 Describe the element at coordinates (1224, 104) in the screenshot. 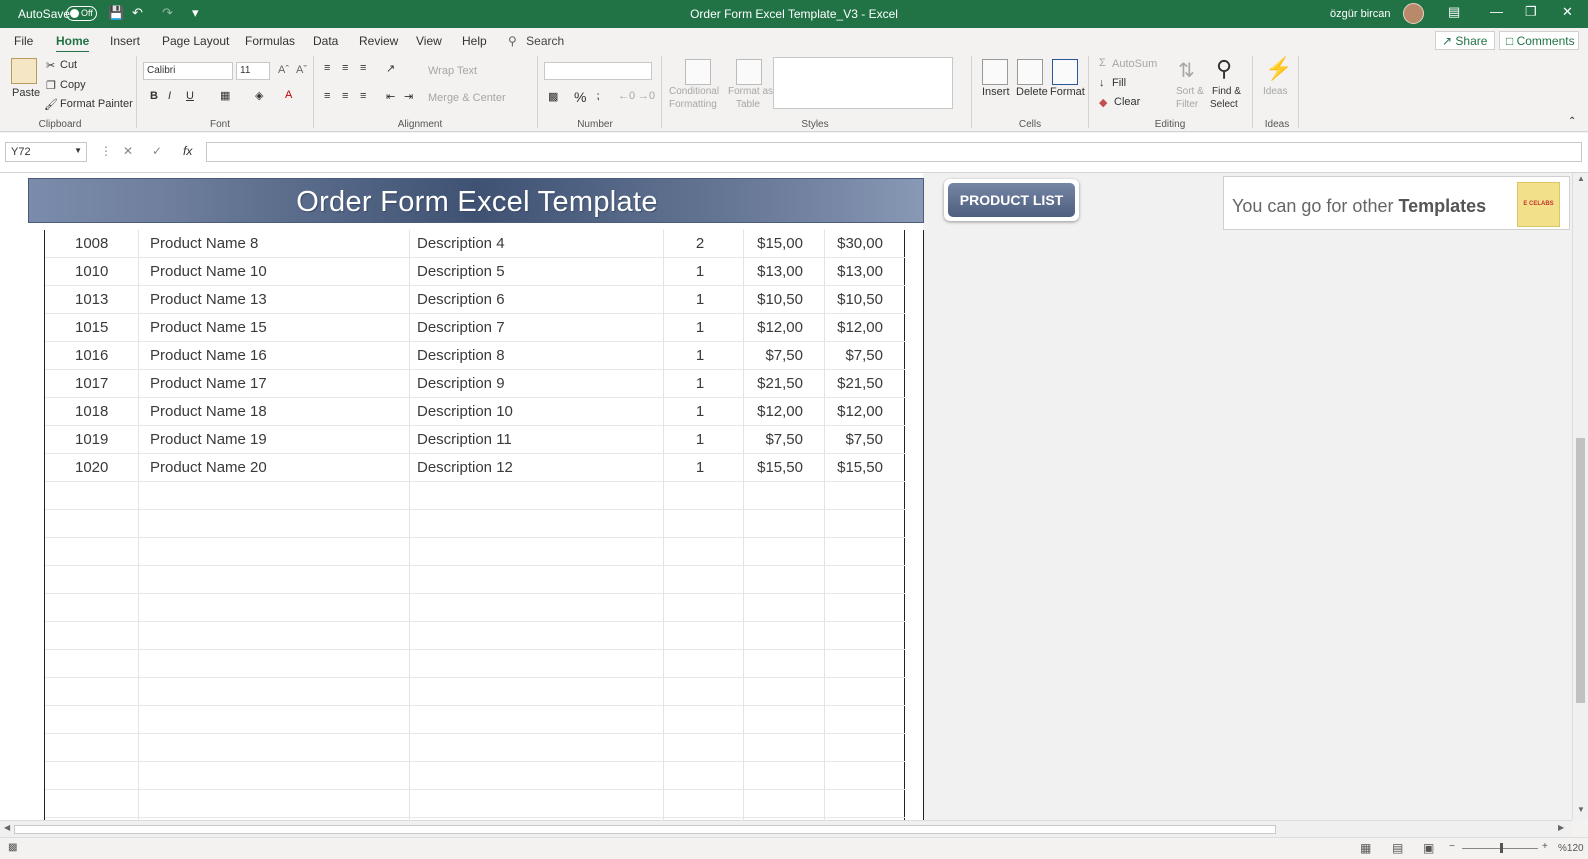

I see `find-select-label-2: Select` at that location.